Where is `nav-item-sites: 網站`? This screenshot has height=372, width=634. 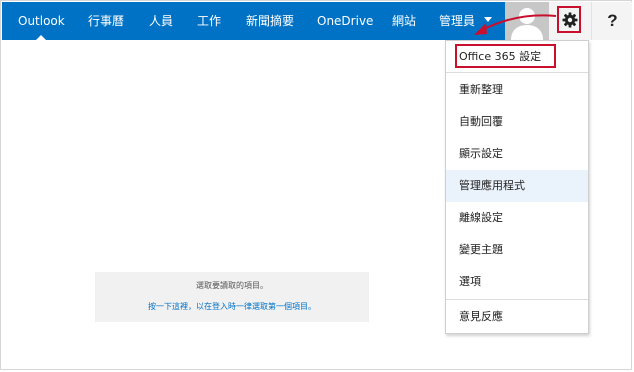
nav-item-sites: 網站 is located at coordinates (404, 21).